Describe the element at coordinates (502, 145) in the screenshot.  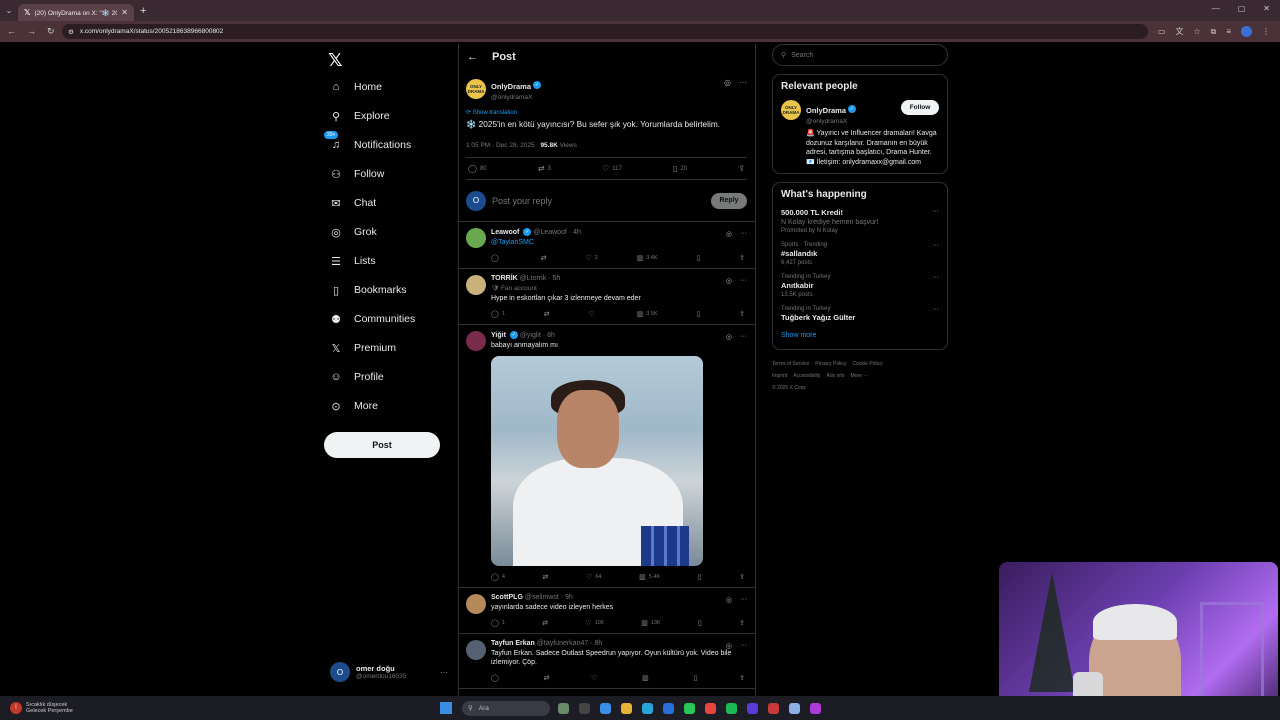
I see `post-time: 1:05 PM · Dec 28, 2025 ·` at that location.